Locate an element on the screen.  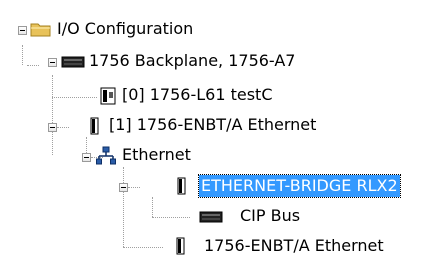
collapse-toggle-backplane is located at coordinates (52, 62).